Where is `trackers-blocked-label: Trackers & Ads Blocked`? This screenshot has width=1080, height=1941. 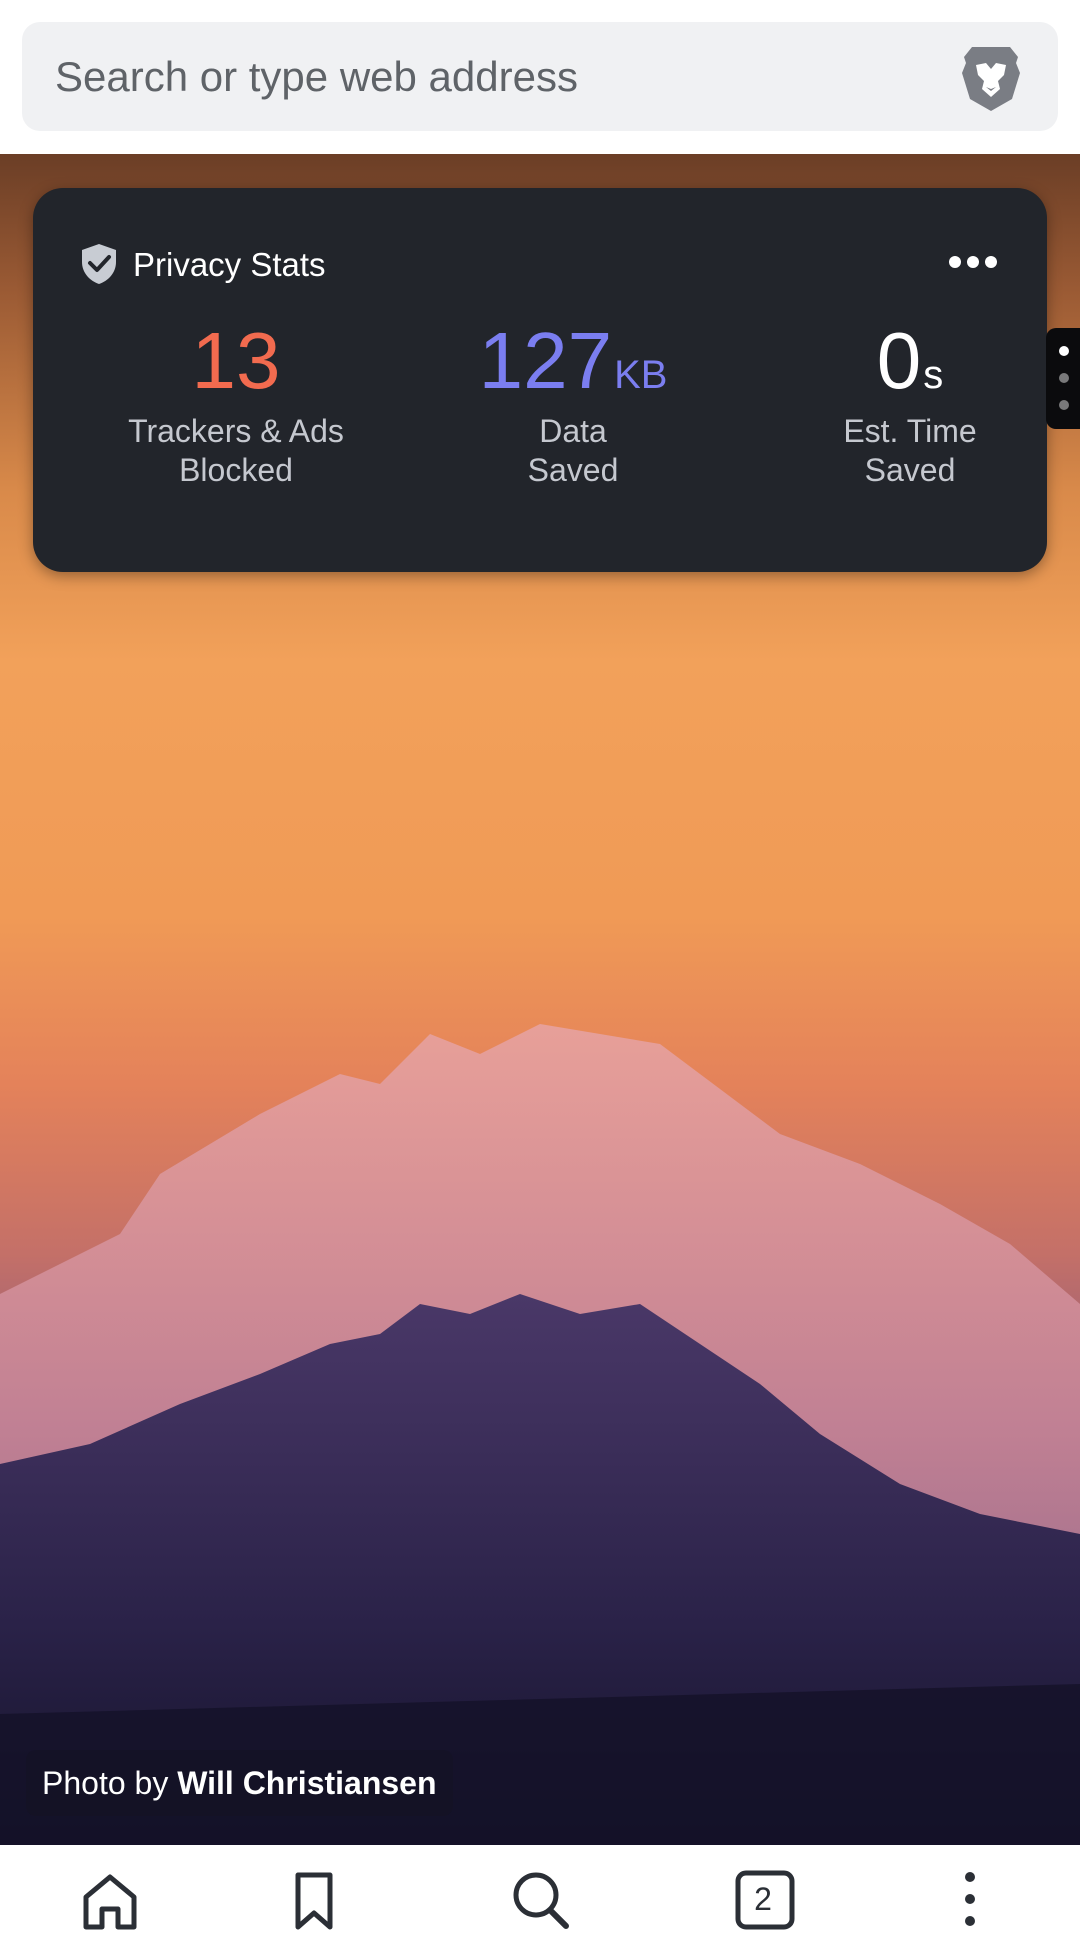 trackers-blocked-label: Trackers & Ads Blocked is located at coordinates (236, 450).